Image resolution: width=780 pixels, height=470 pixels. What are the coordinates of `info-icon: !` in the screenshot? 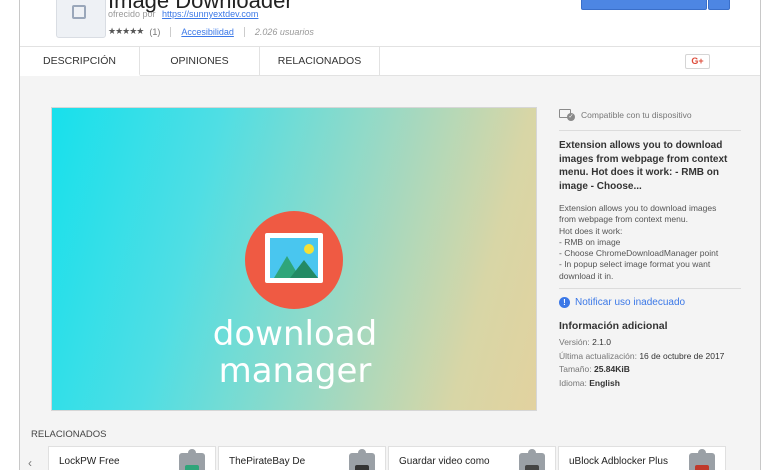 It's located at (564, 303).